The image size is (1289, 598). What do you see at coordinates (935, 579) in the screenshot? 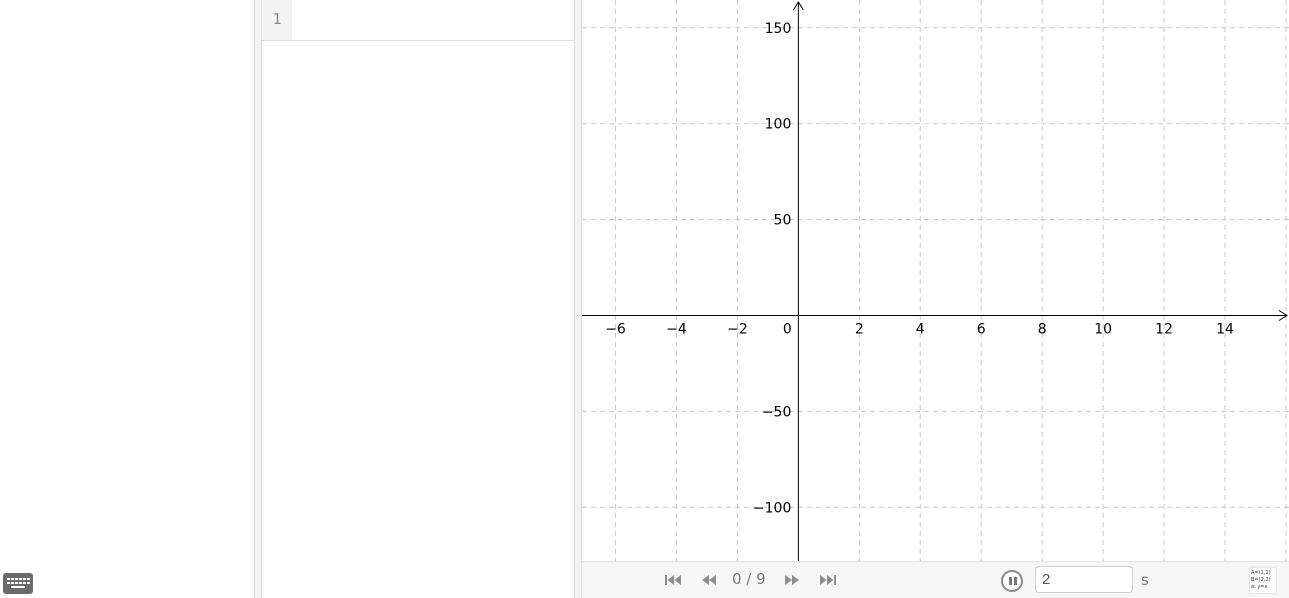
I see `playback-toolbar: 0 / 9 s A=(1,1) B=(2,2) a: y=x` at bounding box center [935, 579].